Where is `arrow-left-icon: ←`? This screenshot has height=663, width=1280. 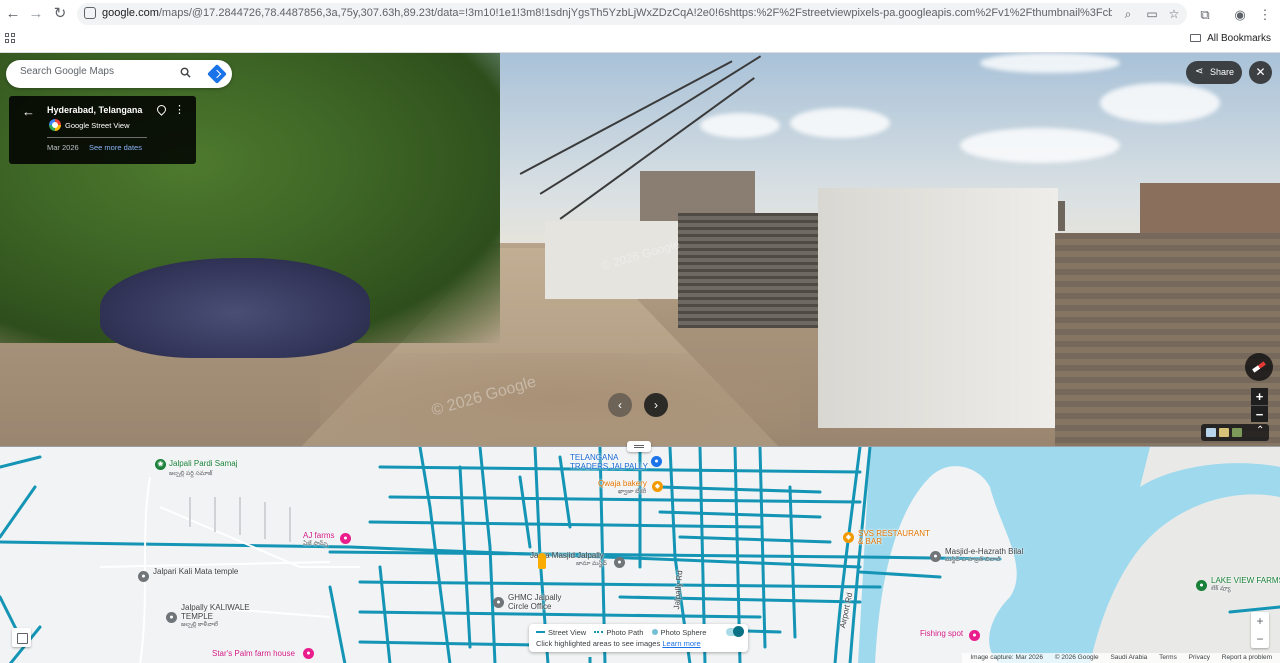 arrow-left-icon: ← is located at coordinates (28, 111).